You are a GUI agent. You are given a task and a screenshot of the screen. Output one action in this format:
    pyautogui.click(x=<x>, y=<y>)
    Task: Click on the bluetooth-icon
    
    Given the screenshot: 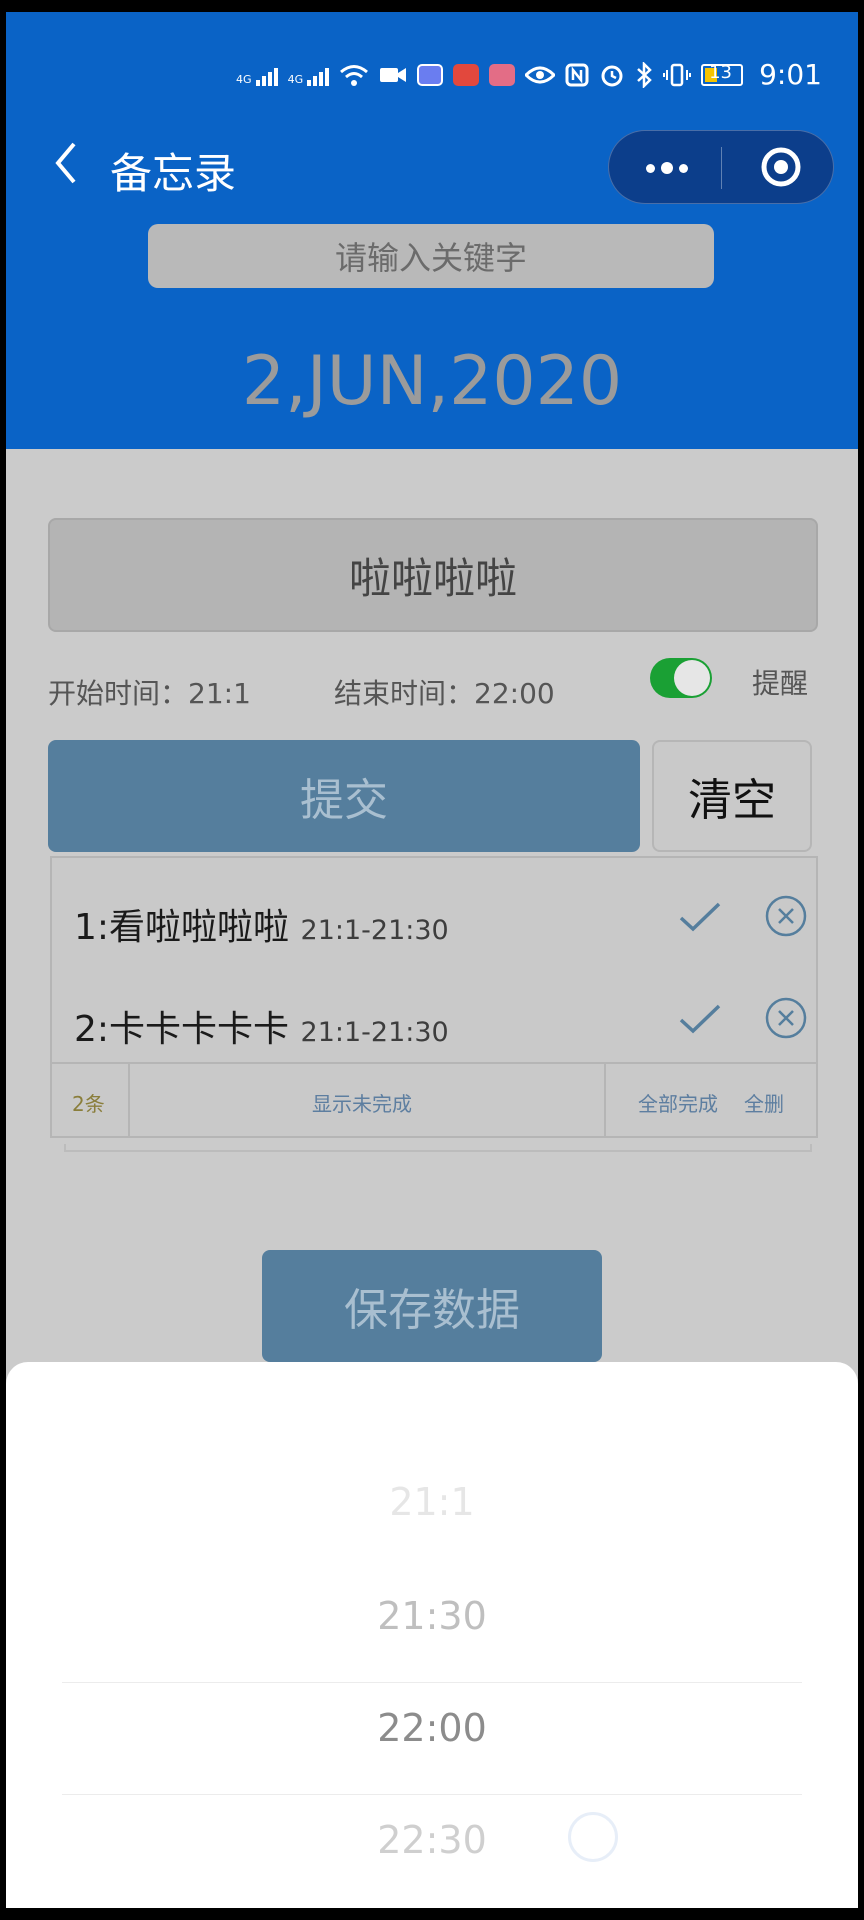 What is the action you would take?
    pyautogui.click(x=644, y=74)
    